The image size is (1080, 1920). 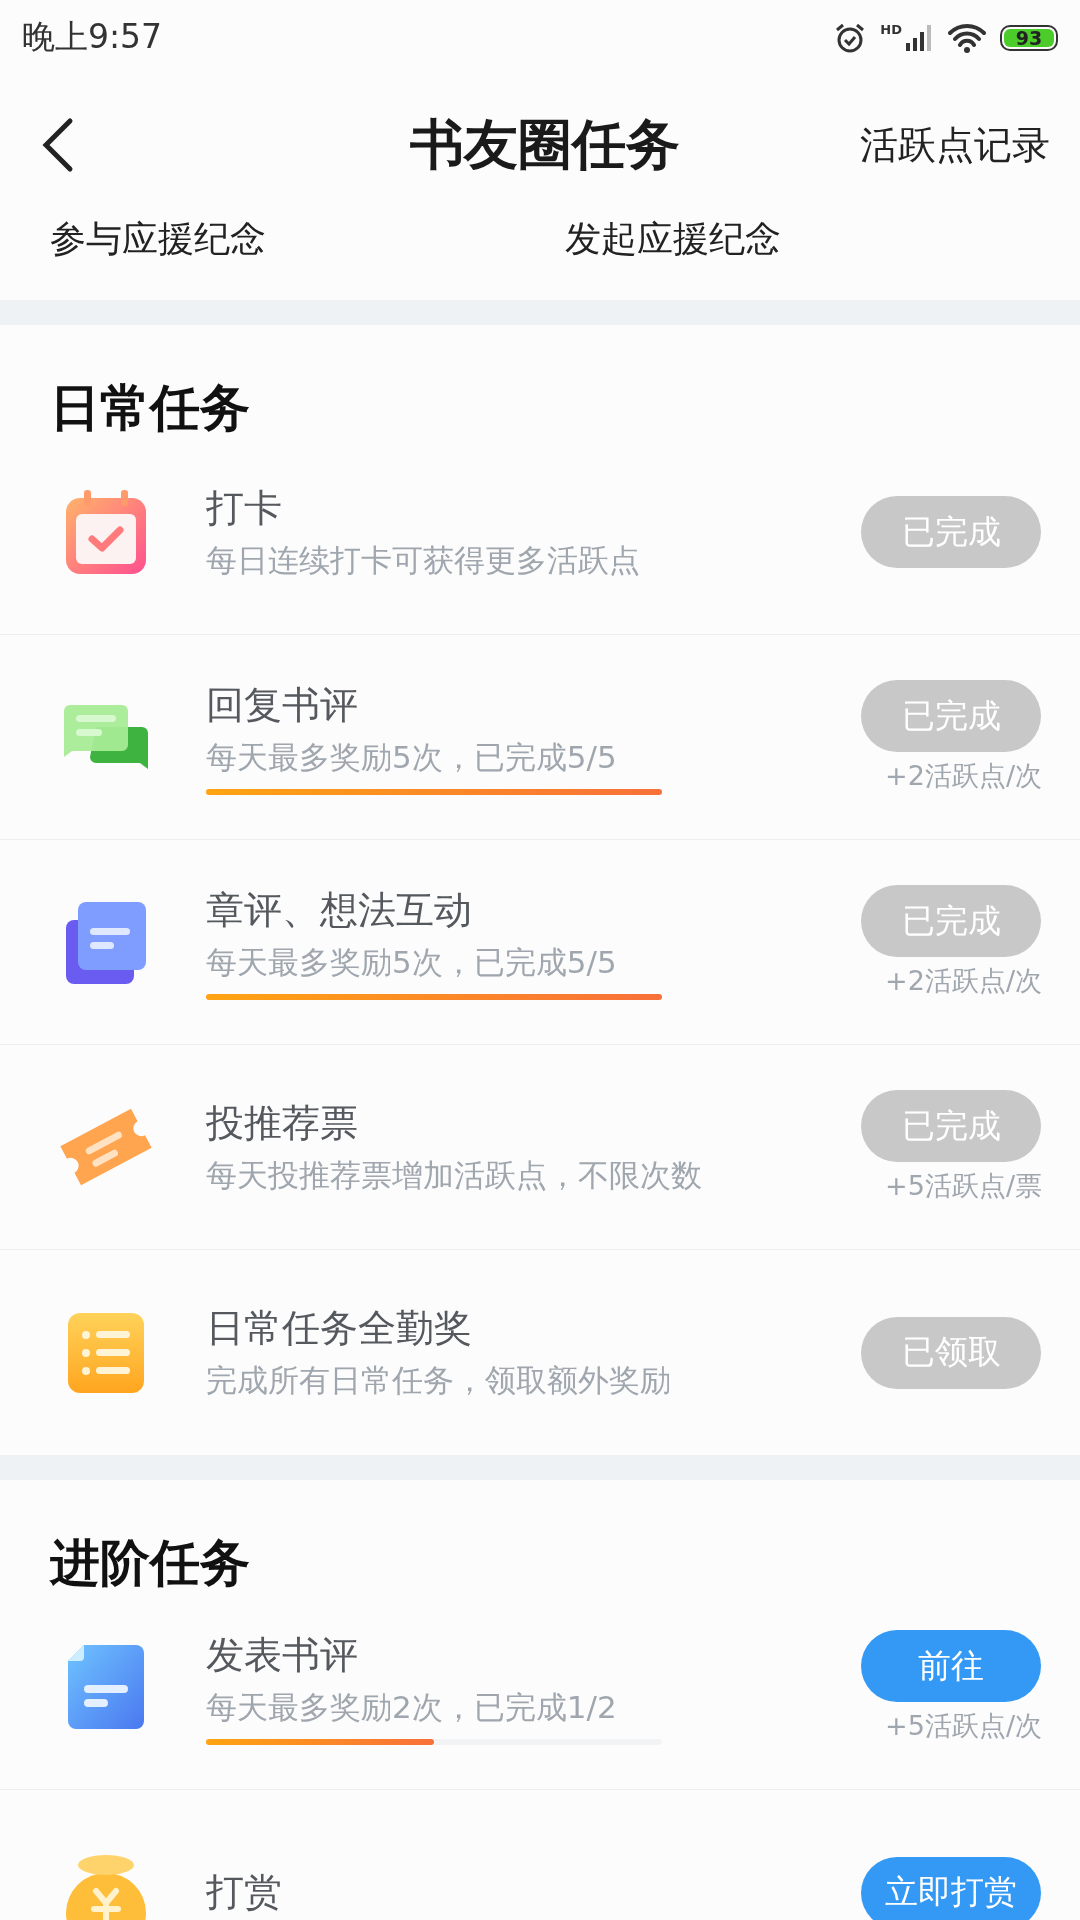 I want to click on task-description: 完成所有日常任务，领取额外奖励, so click(x=439, y=1380).